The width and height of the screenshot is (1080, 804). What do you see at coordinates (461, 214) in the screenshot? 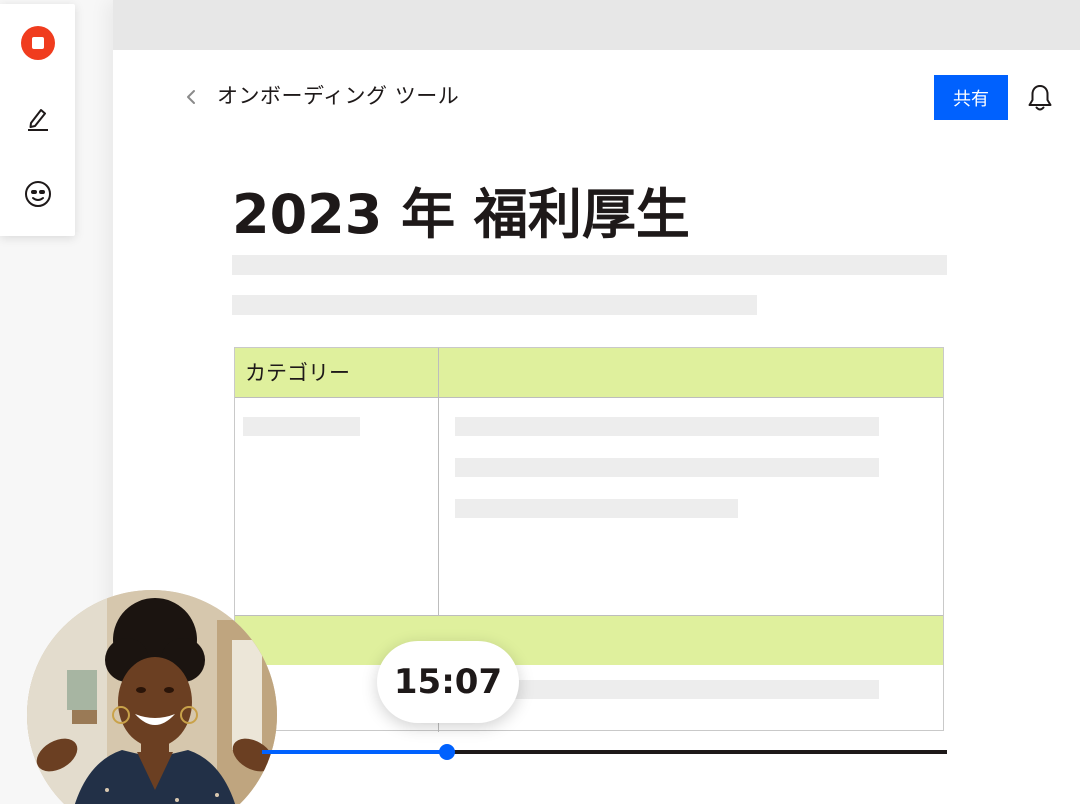
I see `document-title: 2023 年 福利厚生` at bounding box center [461, 214].